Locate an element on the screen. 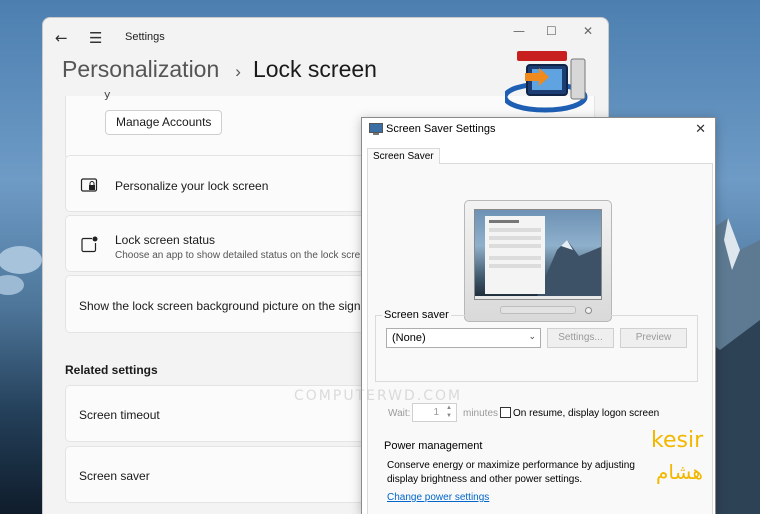 The image size is (760, 514). signature-latin: kesir is located at coordinates (677, 440).